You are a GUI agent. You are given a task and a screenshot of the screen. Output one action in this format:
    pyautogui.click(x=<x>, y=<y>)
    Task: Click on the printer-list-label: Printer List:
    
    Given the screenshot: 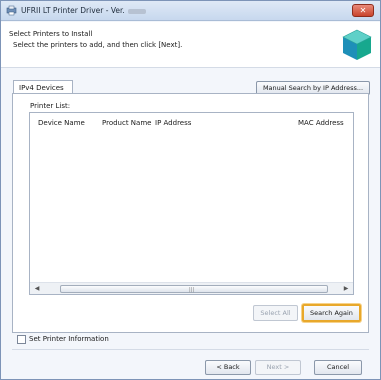 What is the action you would take?
    pyautogui.click(x=50, y=106)
    